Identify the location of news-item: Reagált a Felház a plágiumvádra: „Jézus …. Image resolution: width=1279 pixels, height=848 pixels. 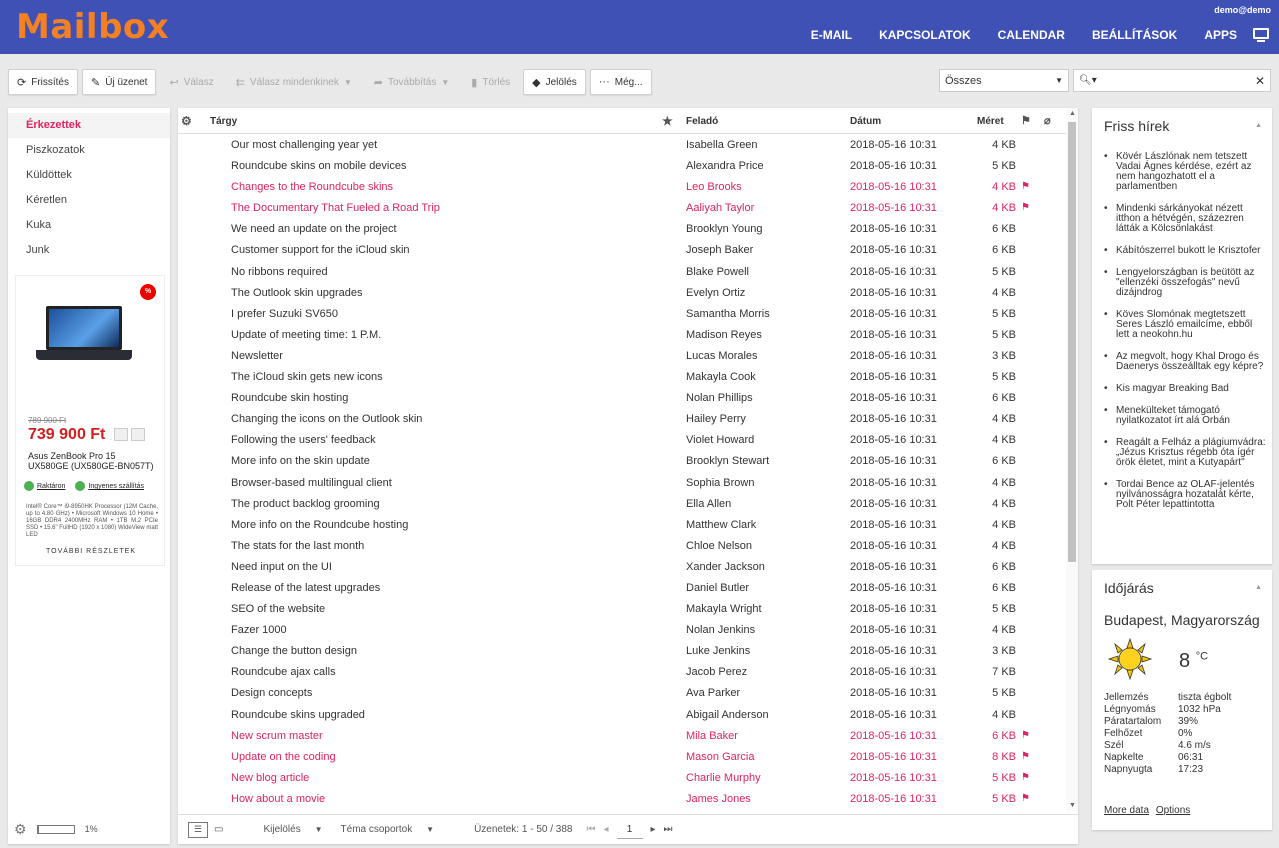
(1185, 453).